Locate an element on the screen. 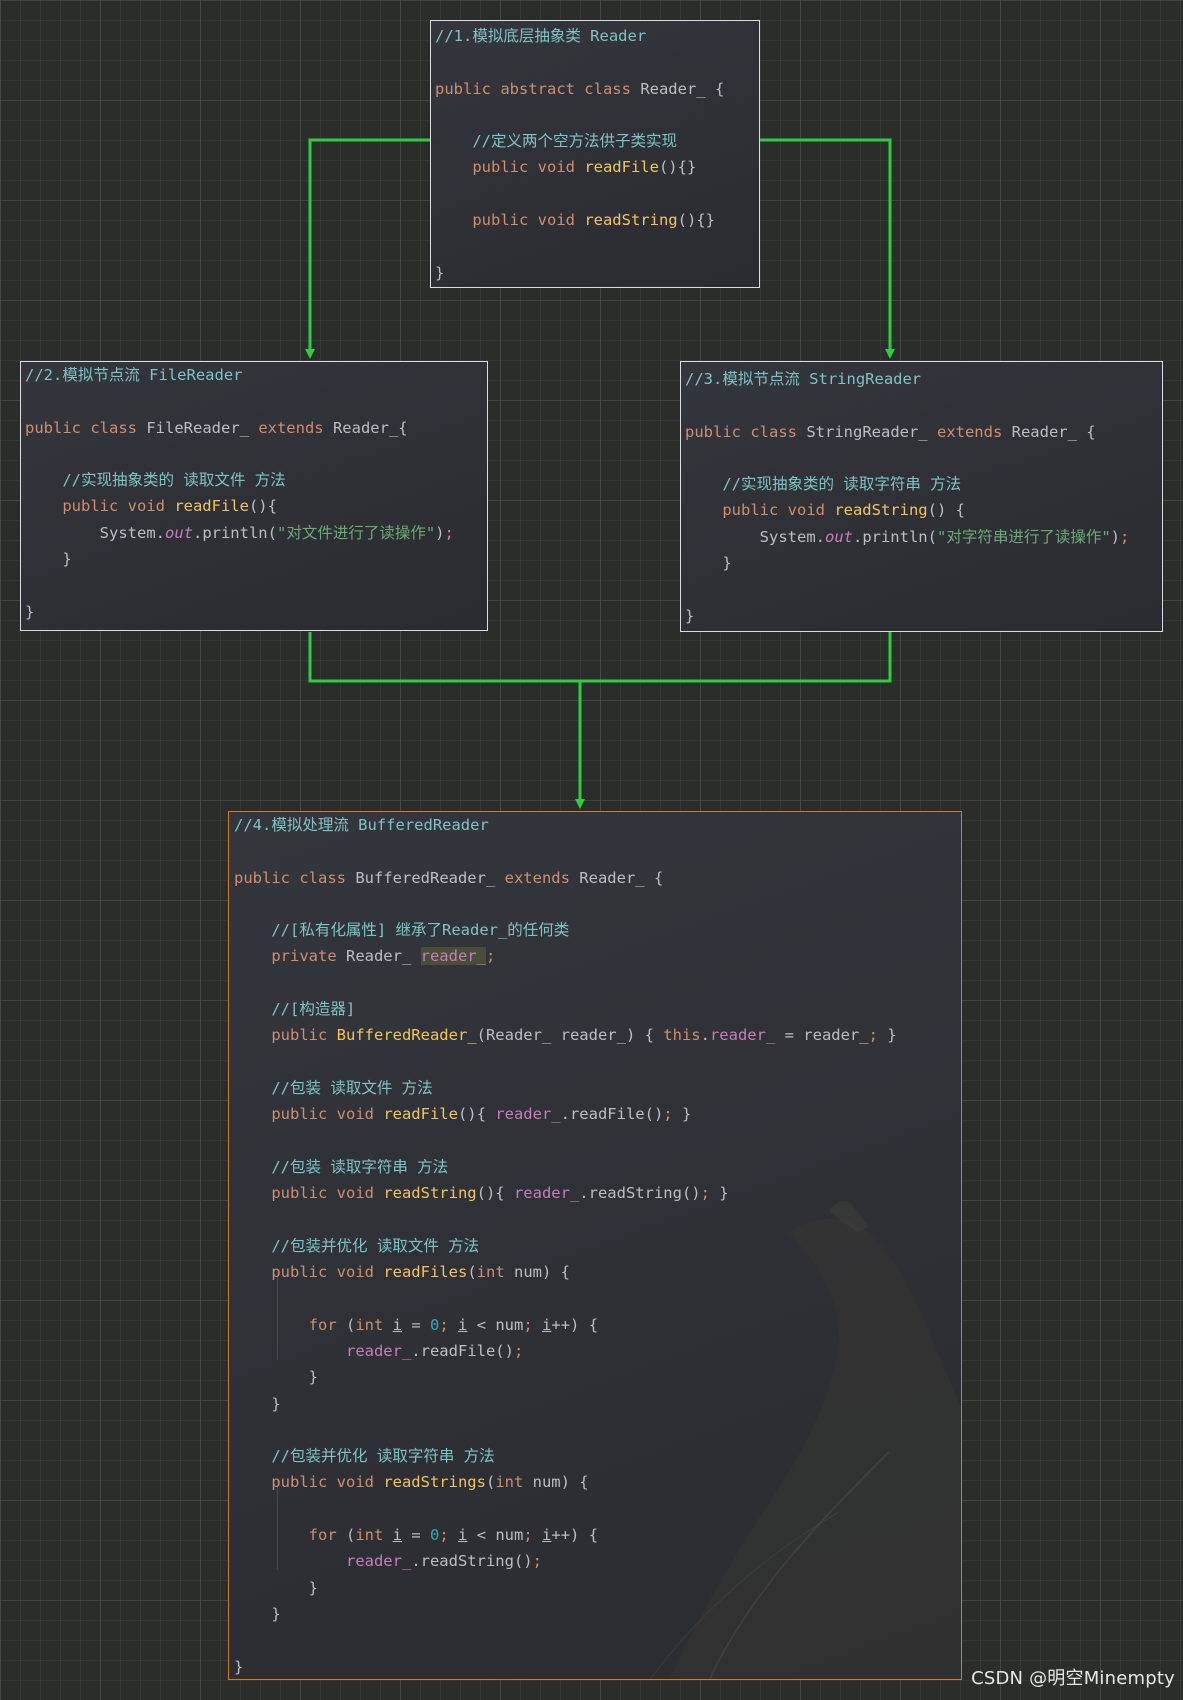 This screenshot has width=1183, height=1700. code-line: //包装 读取文件 方法 is located at coordinates (597, 1088).